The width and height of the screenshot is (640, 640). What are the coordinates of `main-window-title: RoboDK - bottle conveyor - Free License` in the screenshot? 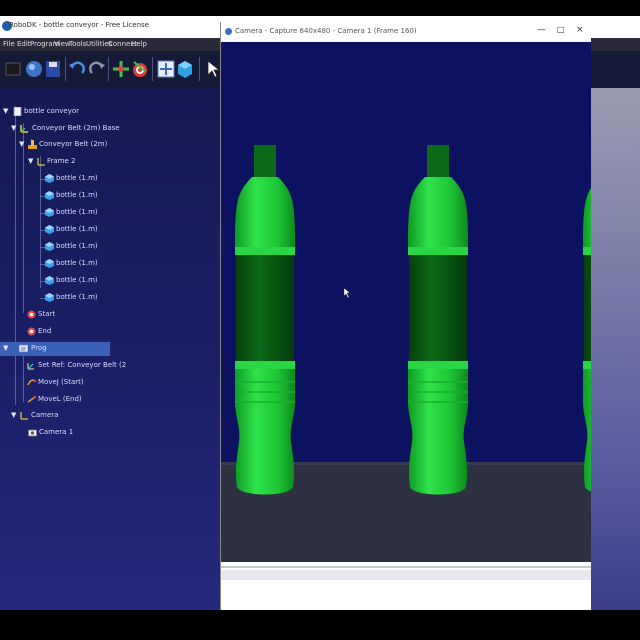 It's located at (79, 25).